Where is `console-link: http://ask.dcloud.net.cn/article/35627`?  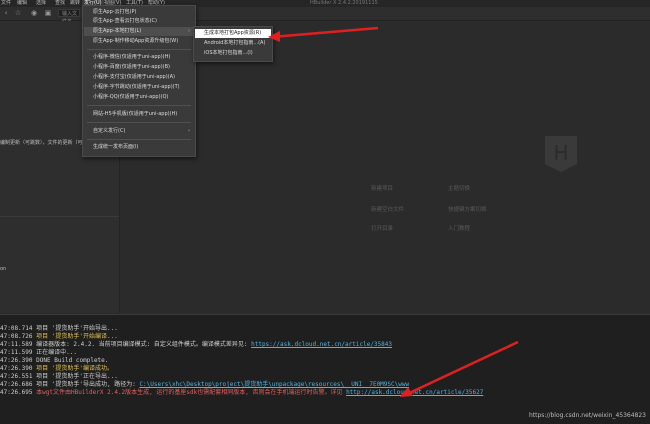
console-link: http://ask.dcloud.net.cn/article/35627 is located at coordinates (414, 392).